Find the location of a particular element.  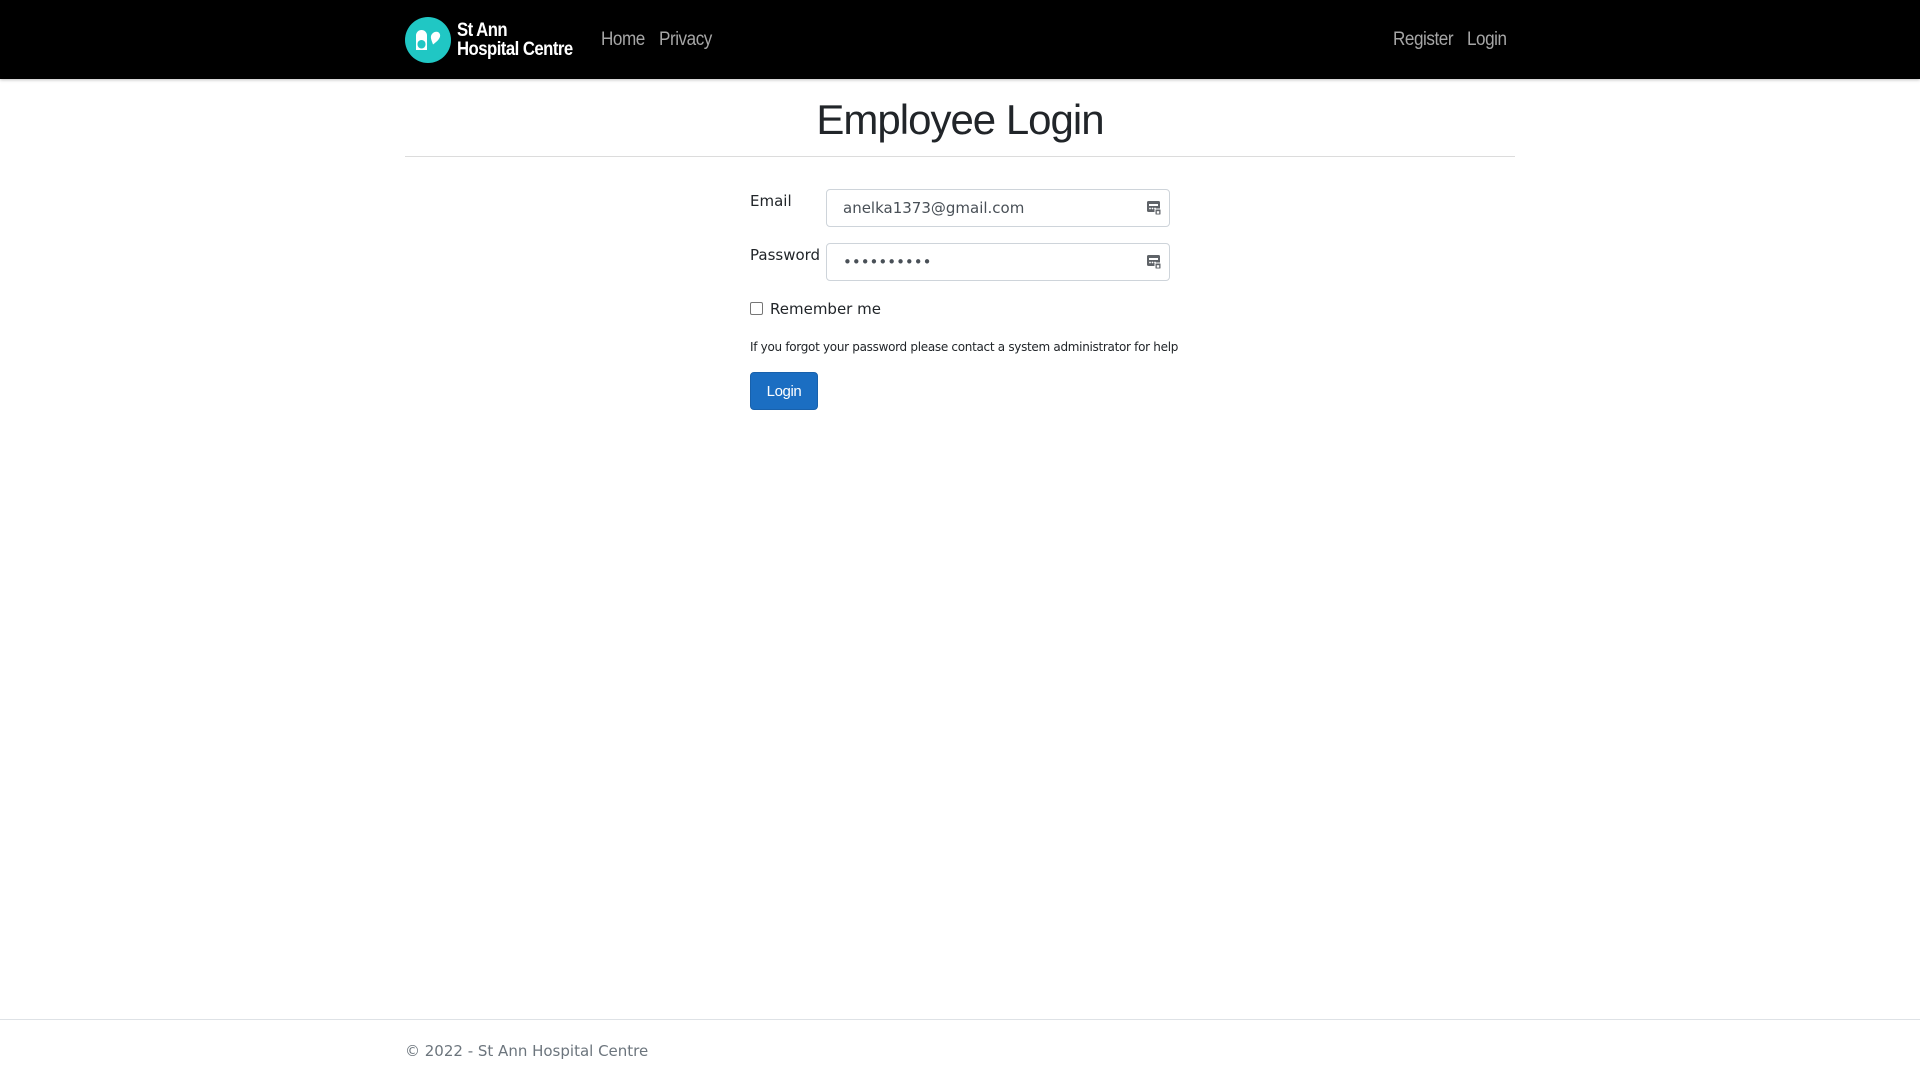

title-divider is located at coordinates (960, 156).